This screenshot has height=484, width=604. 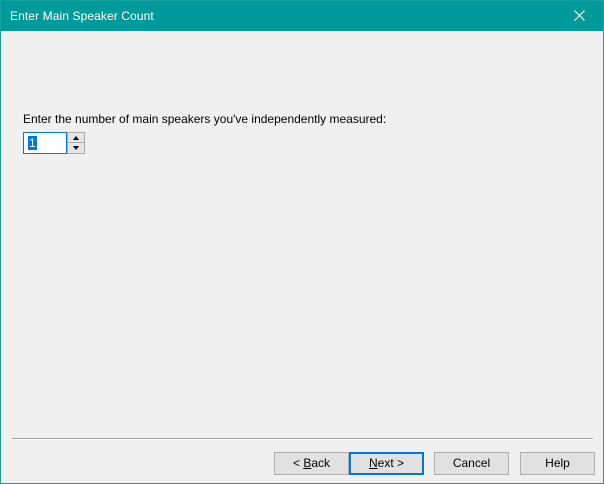 I want to click on title-bar: Enter Main Speaker Count, so click(x=302, y=16).